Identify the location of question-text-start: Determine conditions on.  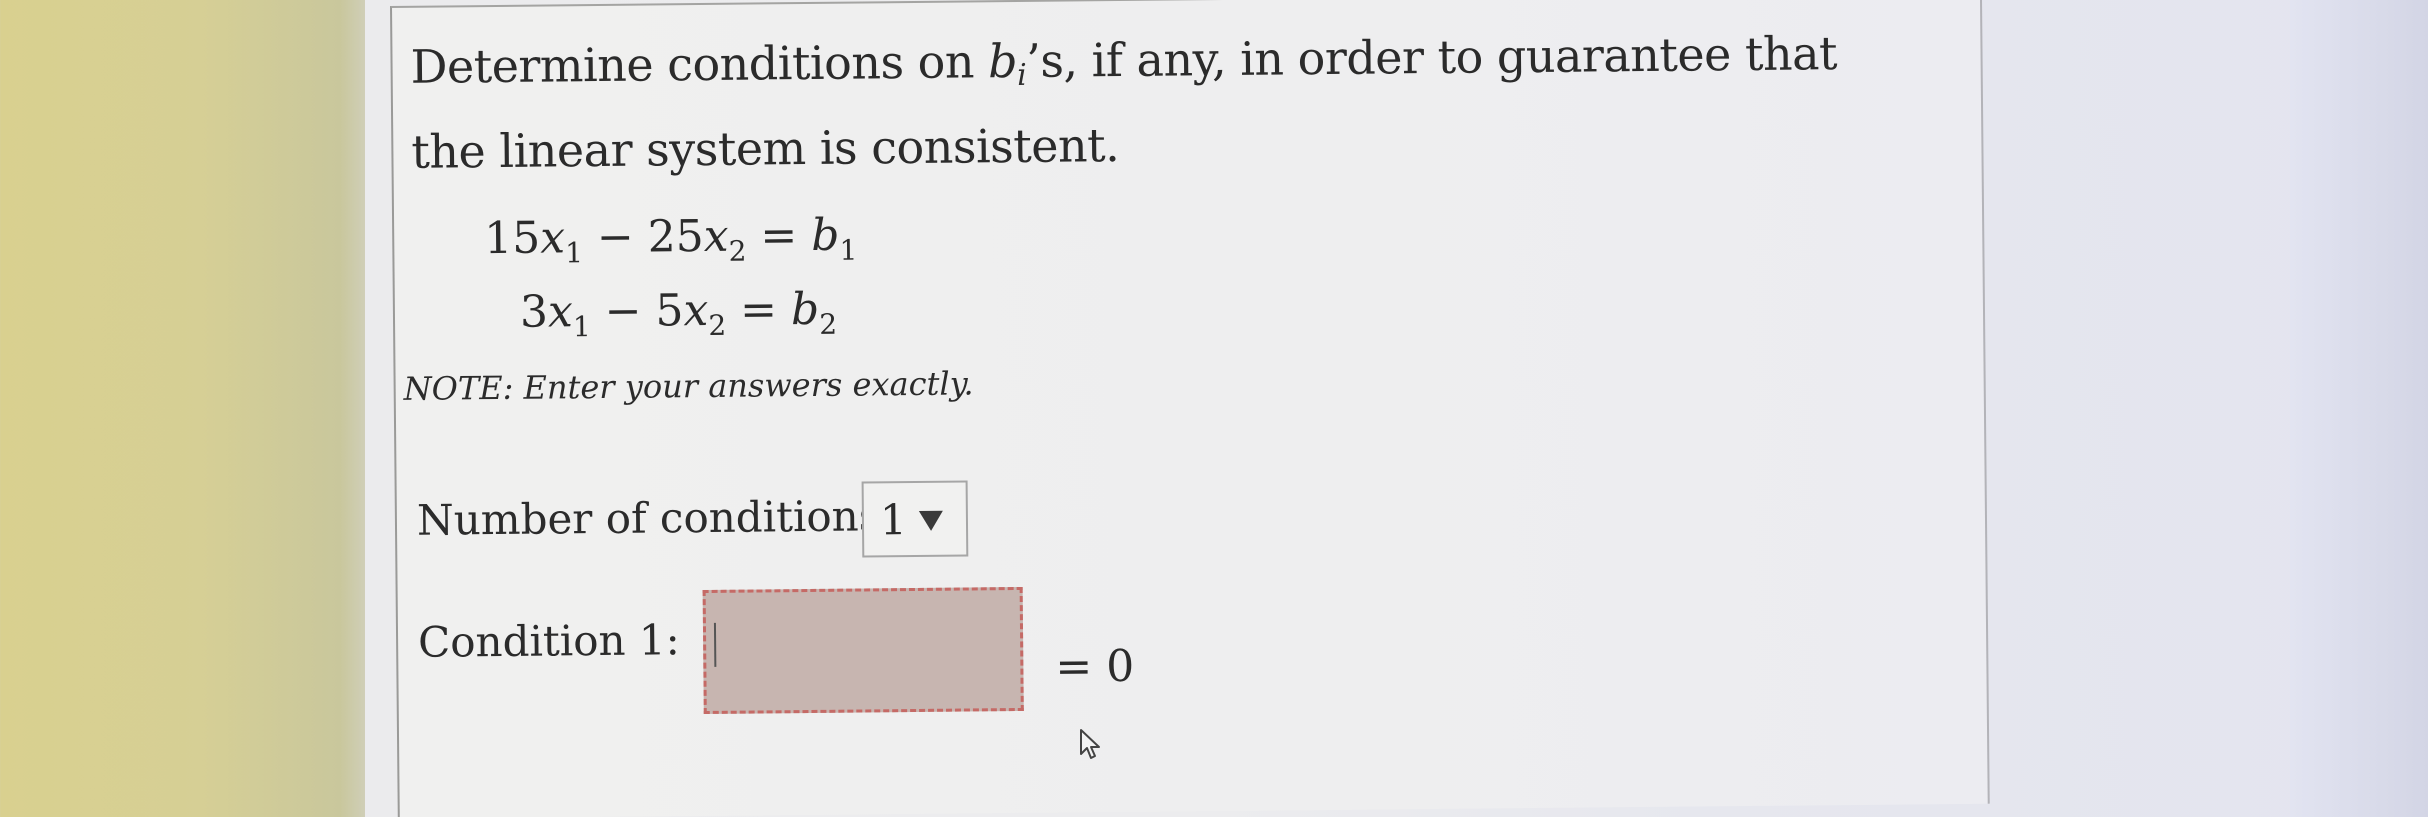
(699, 64).